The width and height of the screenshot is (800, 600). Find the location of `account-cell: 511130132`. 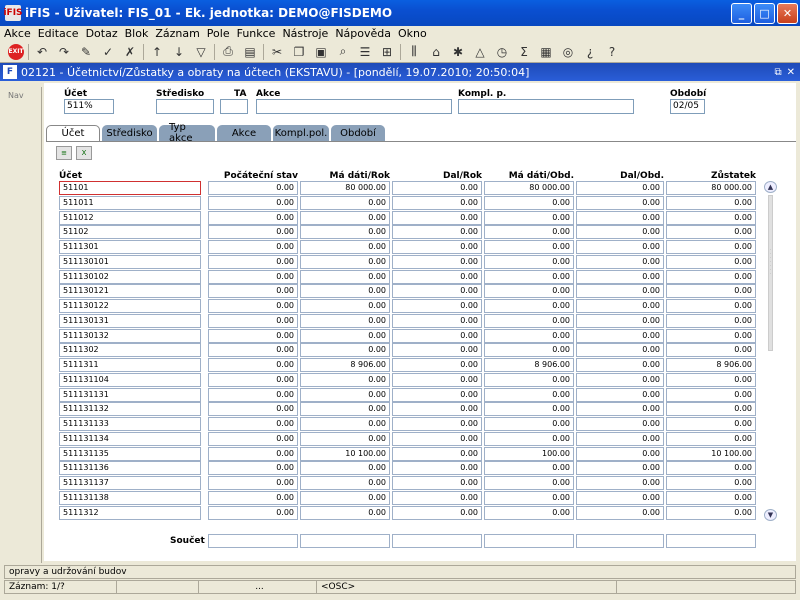

account-cell: 511130132 is located at coordinates (130, 335).